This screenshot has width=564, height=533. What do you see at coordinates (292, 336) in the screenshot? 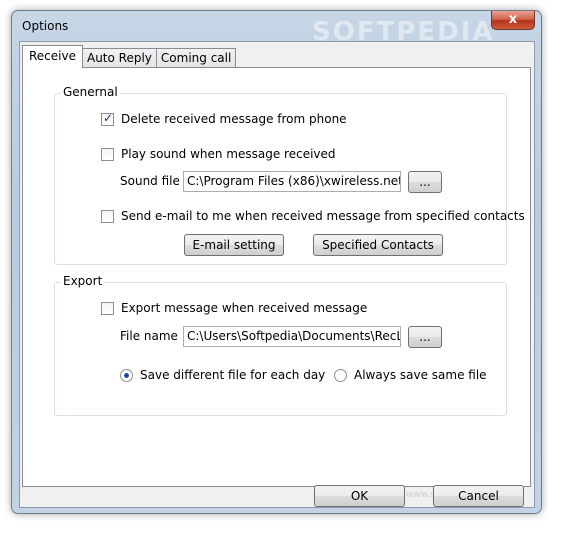
I see `file-name-input: C:\Users\Softpedia\Documents\RecLog` at bounding box center [292, 336].